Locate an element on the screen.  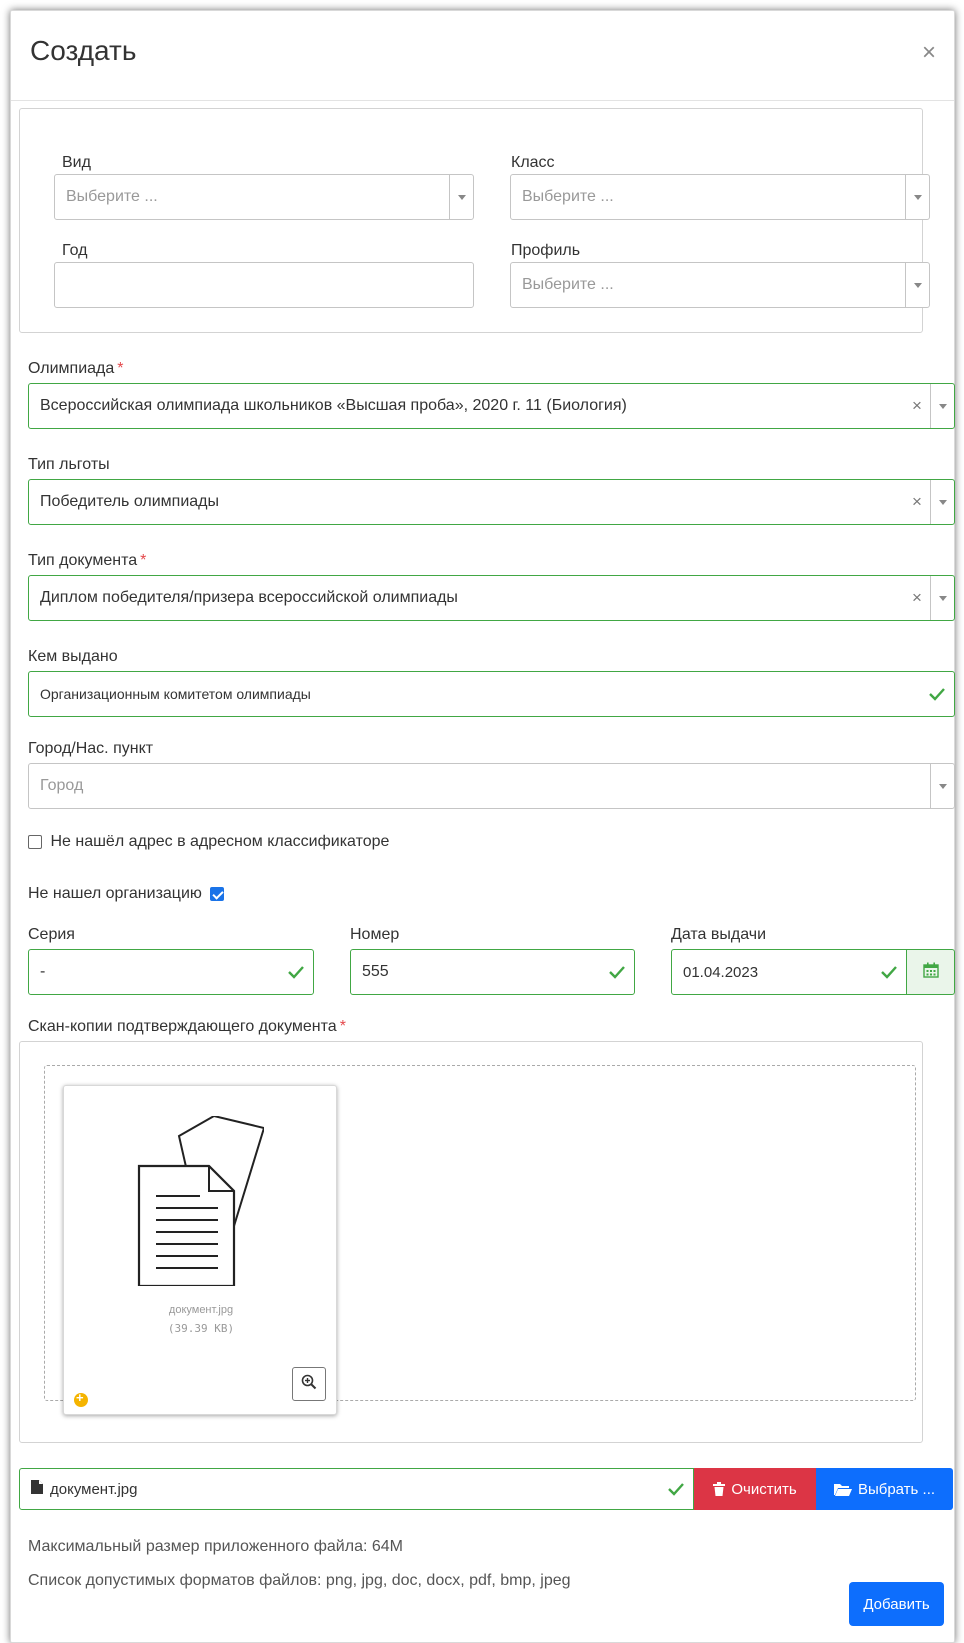
god-input is located at coordinates (264, 285).